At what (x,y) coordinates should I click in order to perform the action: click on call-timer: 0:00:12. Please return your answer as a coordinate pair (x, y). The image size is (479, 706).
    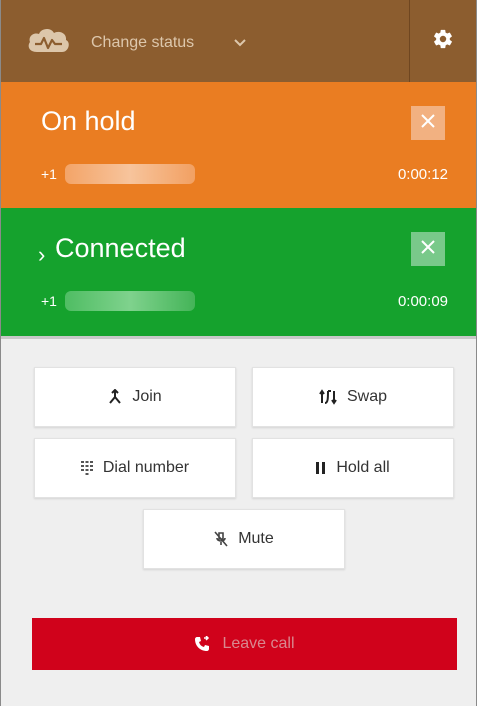
    Looking at the image, I should click on (422, 174).